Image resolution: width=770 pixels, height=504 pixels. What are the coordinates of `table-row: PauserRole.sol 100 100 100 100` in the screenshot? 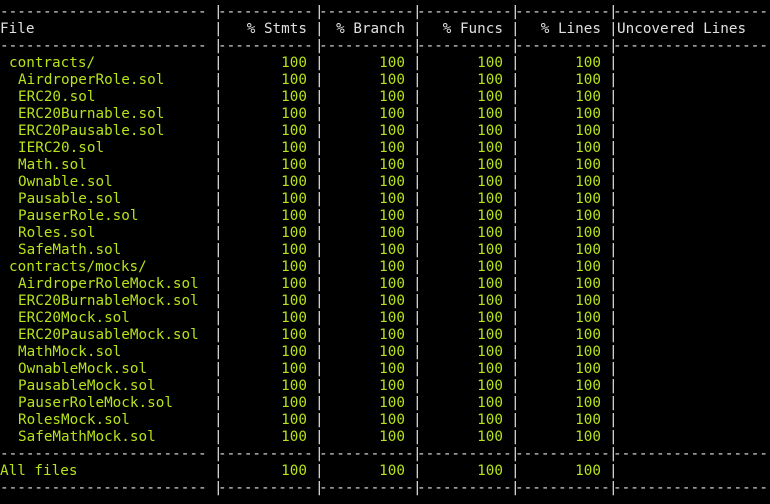 It's located at (385, 216).